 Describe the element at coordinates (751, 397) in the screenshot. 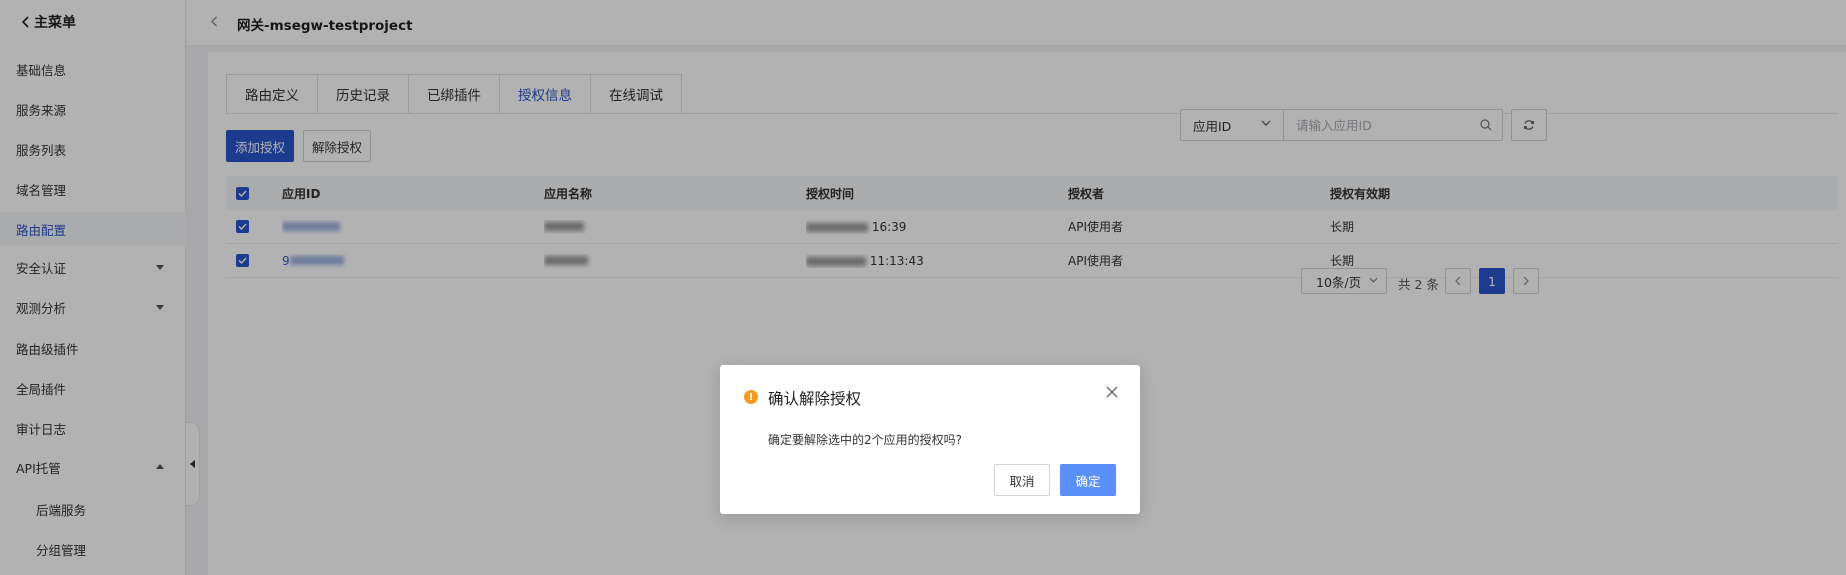

I see `warning-icon: !` at that location.